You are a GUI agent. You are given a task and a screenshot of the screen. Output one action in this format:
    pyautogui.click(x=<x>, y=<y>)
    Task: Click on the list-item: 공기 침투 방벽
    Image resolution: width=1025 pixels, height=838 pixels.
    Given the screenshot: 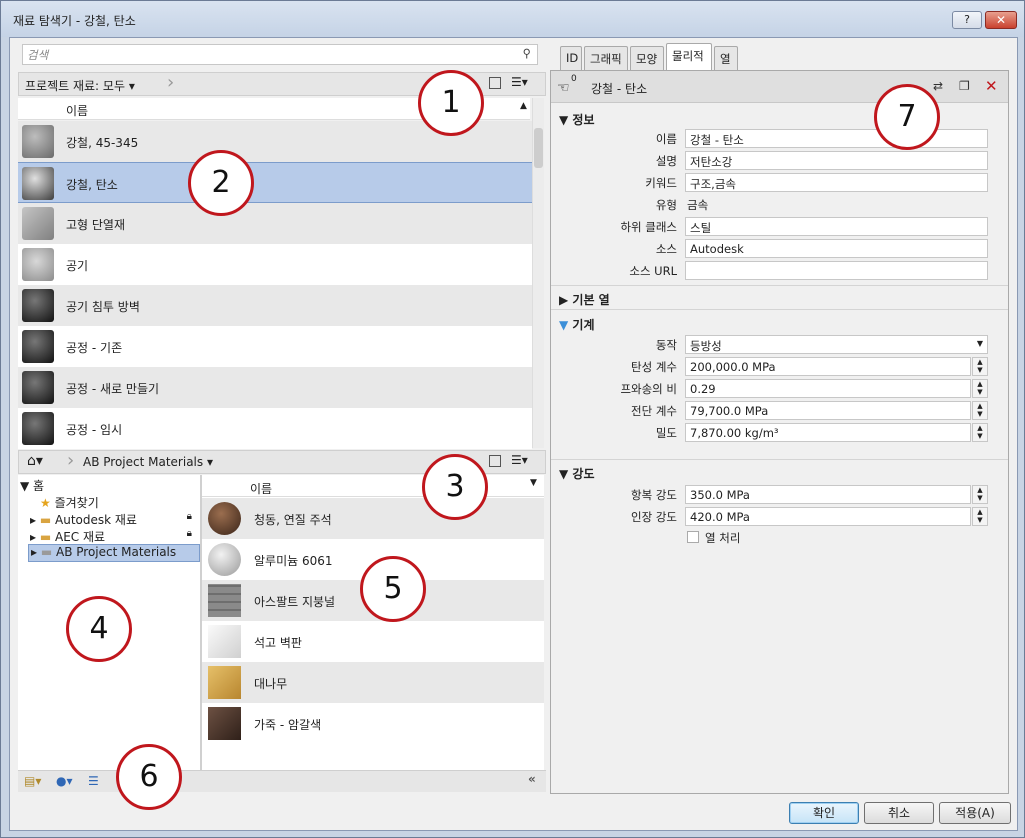 What is the action you would take?
    pyautogui.click(x=275, y=305)
    